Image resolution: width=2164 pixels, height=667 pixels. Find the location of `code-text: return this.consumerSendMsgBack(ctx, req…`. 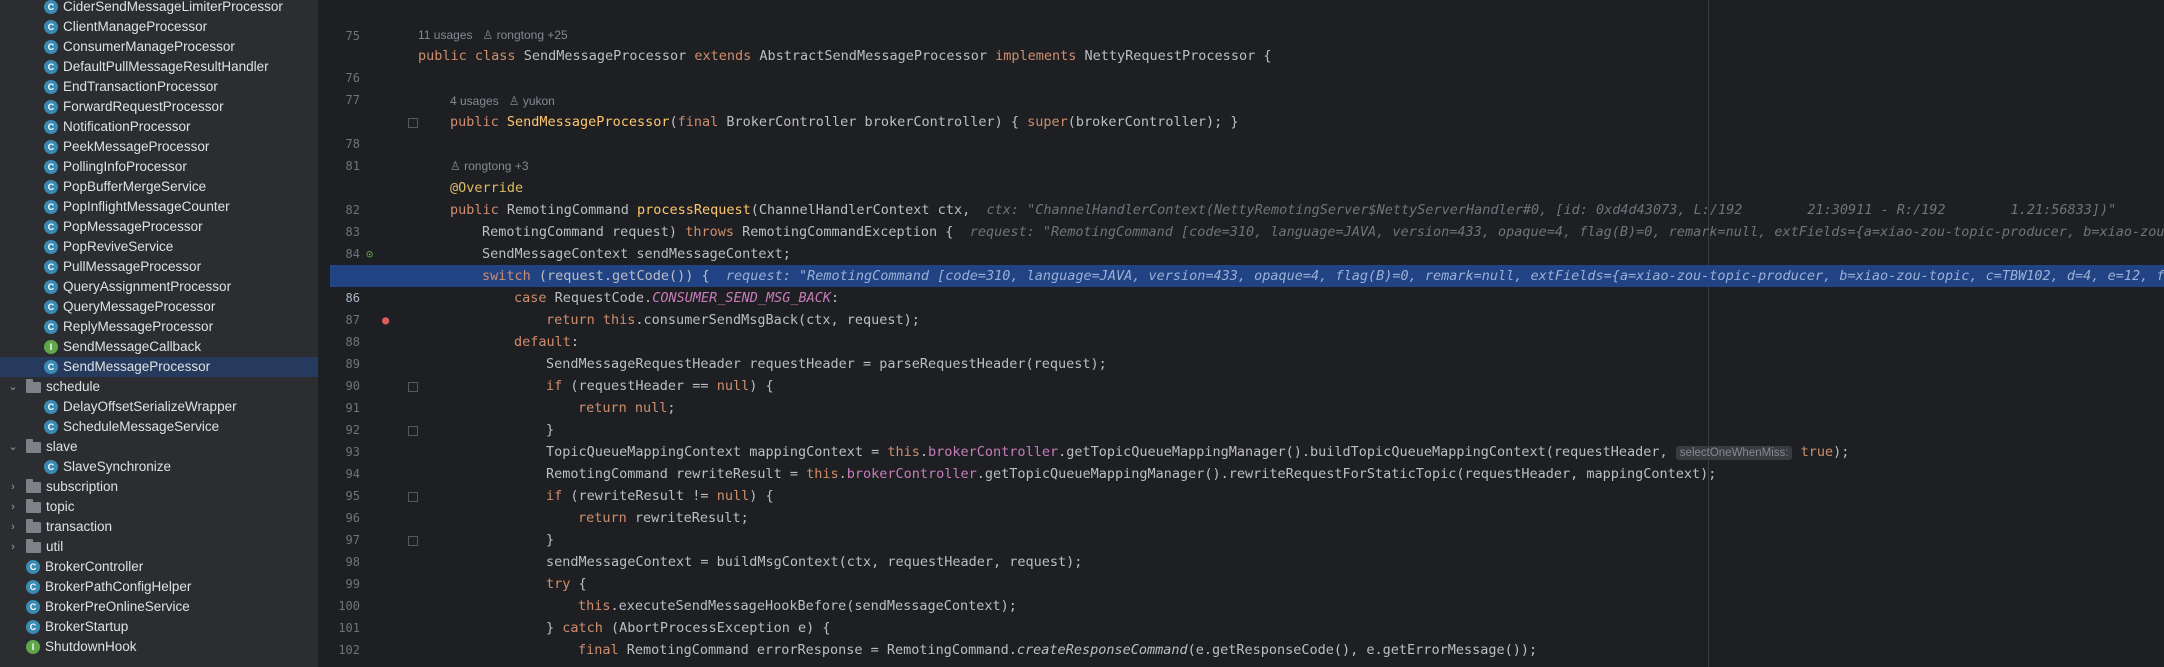

code-text: return this.consumerSendMsgBack(ctx, req… is located at coordinates (733, 320).